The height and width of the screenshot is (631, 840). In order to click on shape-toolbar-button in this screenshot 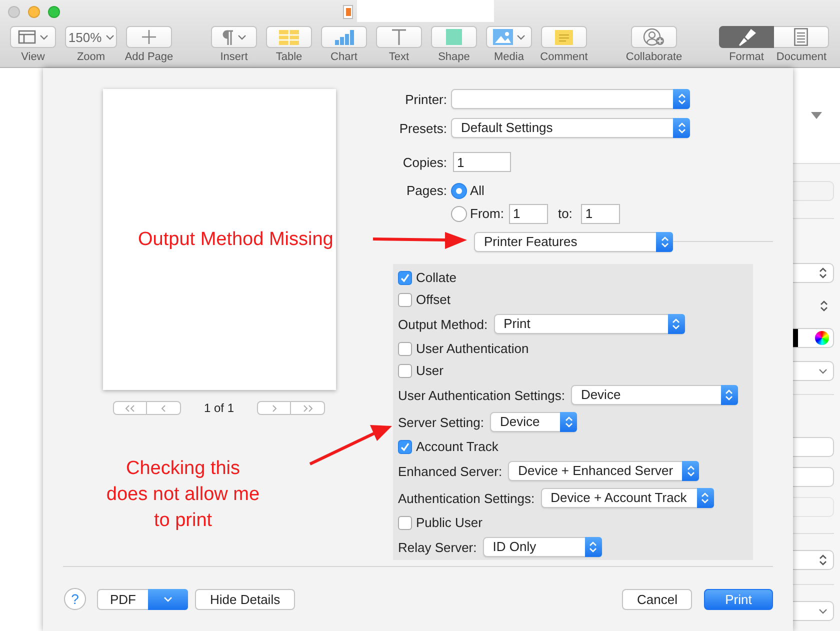, I will do `click(454, 37)`.